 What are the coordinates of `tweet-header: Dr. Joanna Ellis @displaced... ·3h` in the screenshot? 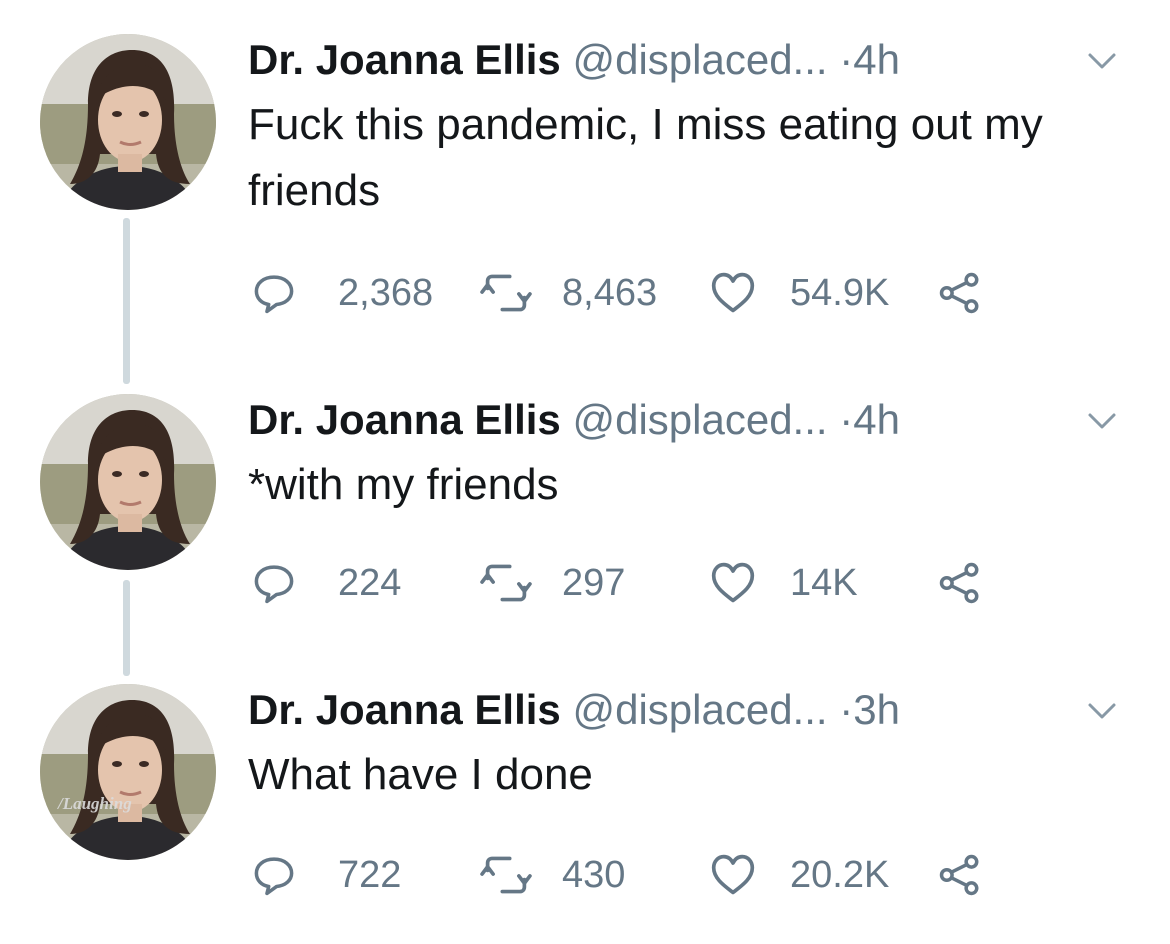 It's located at (574, 710).